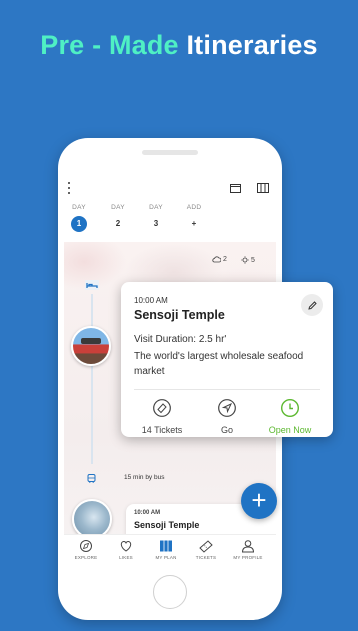 Image resolution: width=358 pixels, height=631 pixels. I want to click on tab-tickets: TICKETS, so click(206, 549).